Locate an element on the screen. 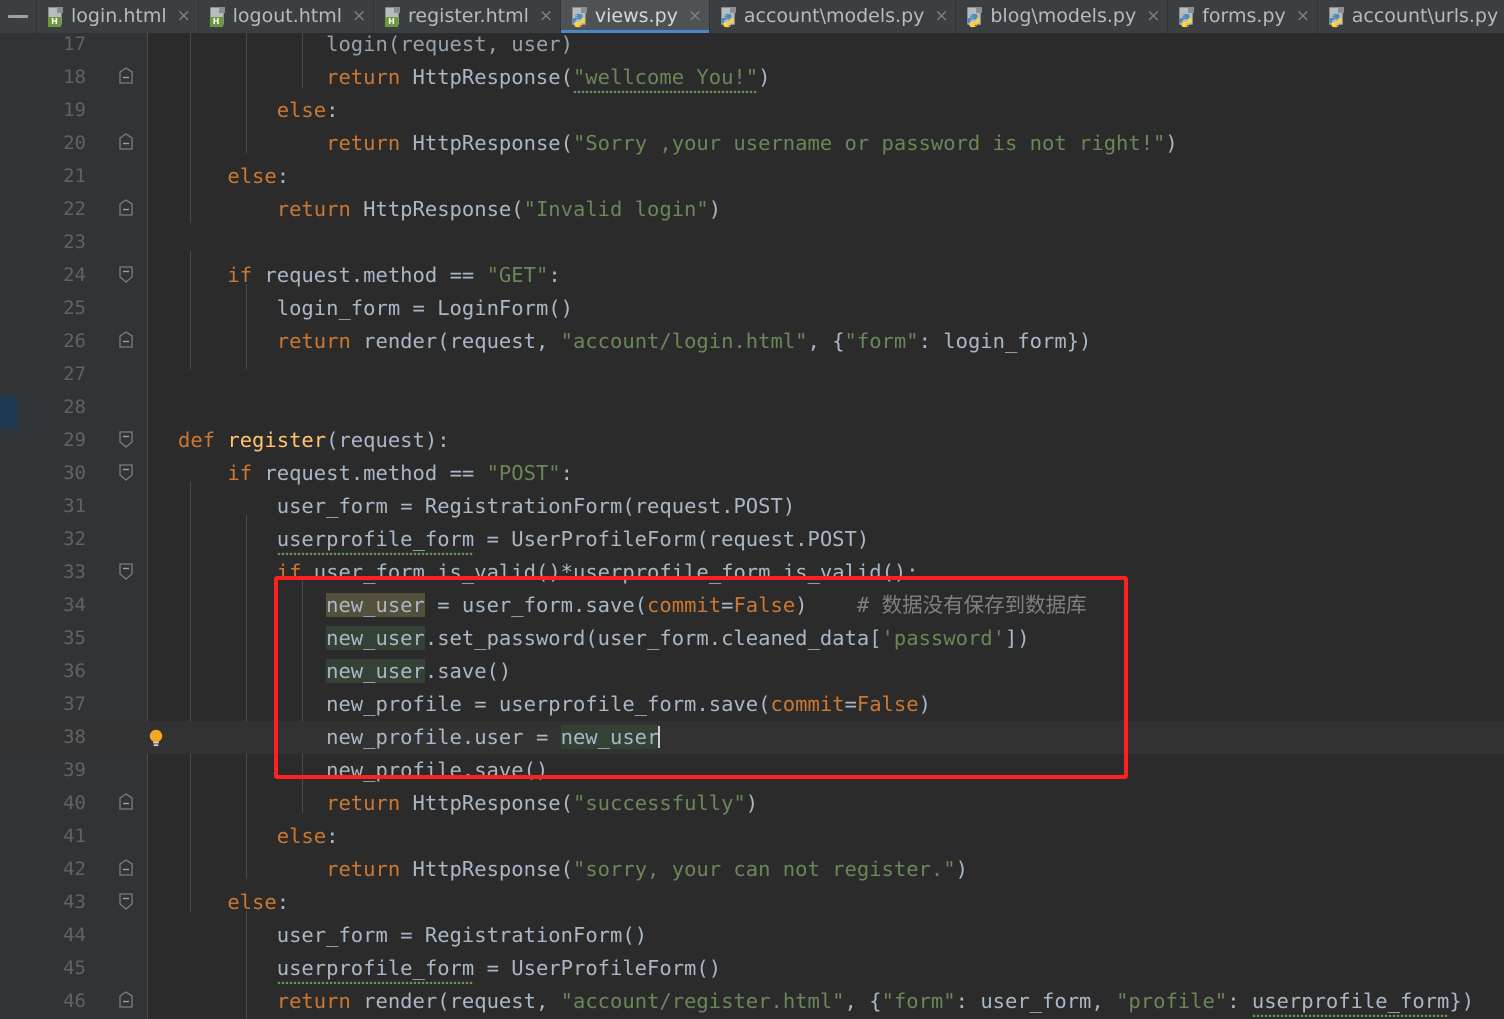  editor-tab-blog-models-py: blog\models.py × is located at coordinates (1061, 16).